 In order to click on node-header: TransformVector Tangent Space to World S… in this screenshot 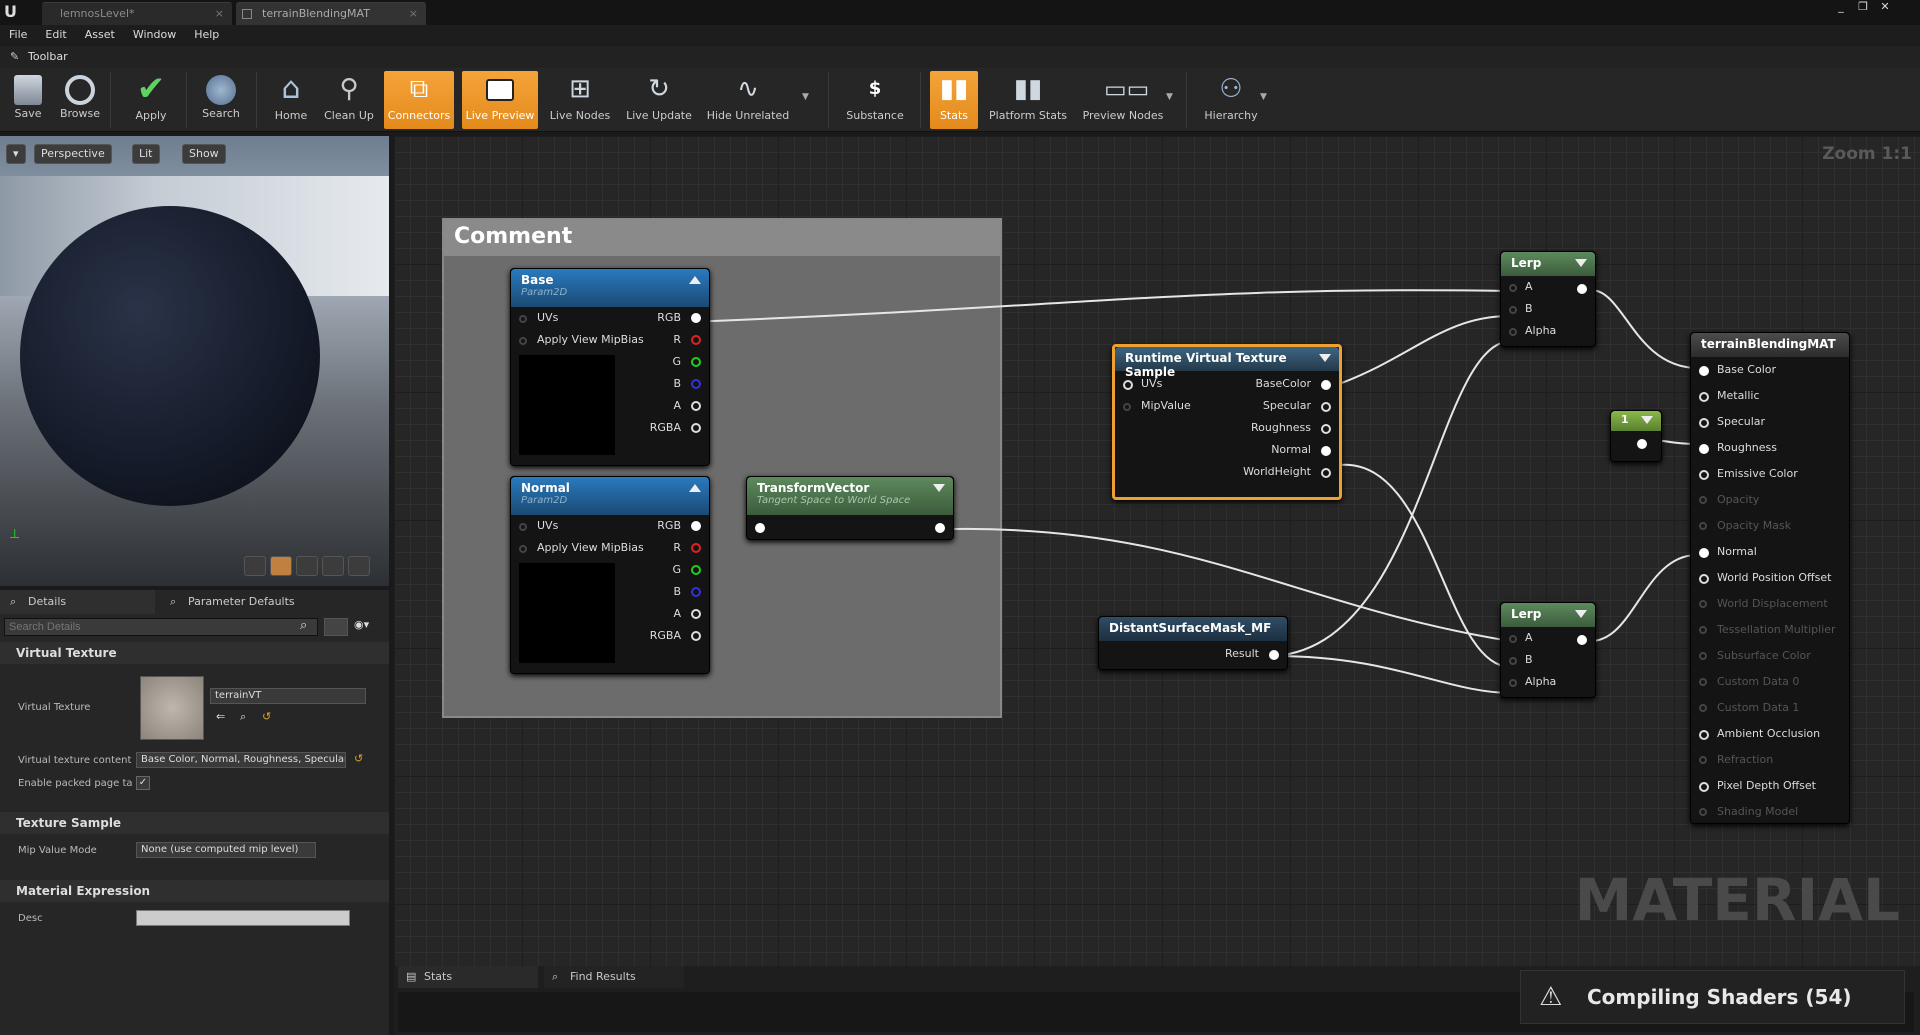, I will do `click(850, 496)`.